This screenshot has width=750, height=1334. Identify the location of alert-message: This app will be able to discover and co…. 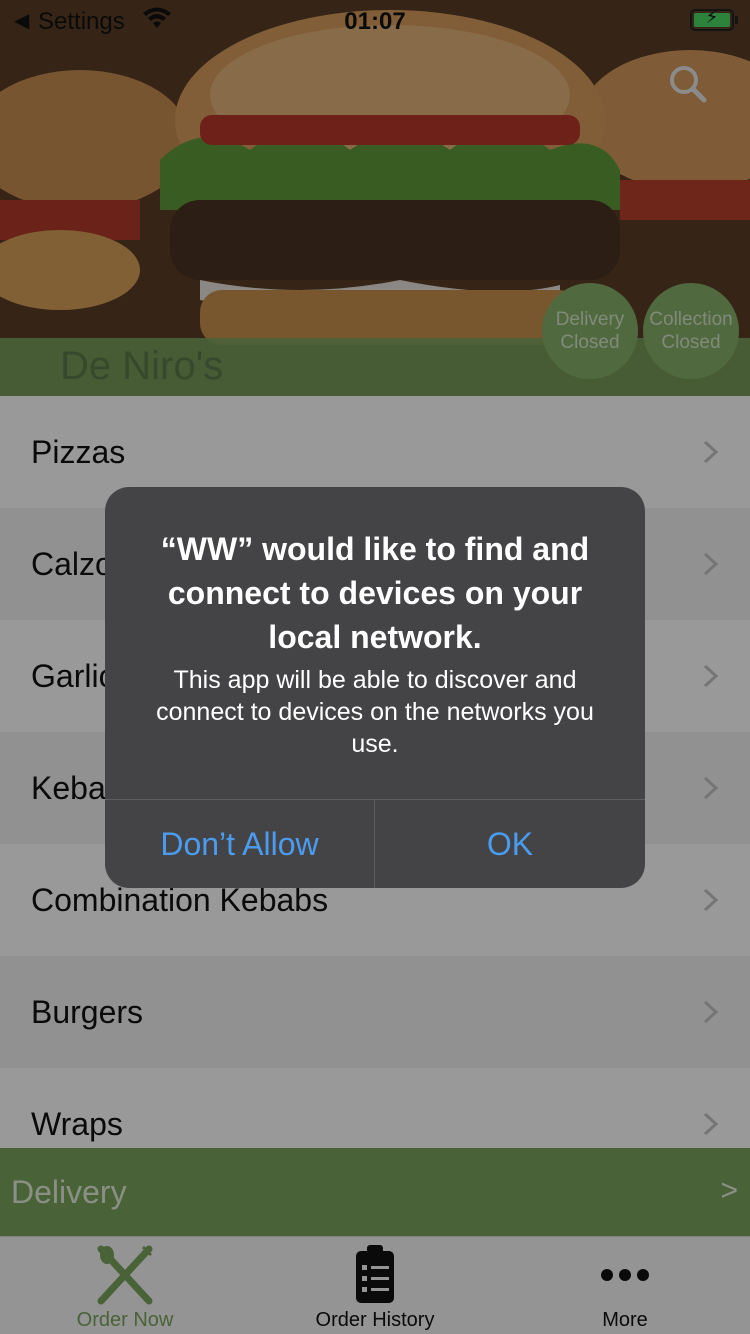
(375, 712).